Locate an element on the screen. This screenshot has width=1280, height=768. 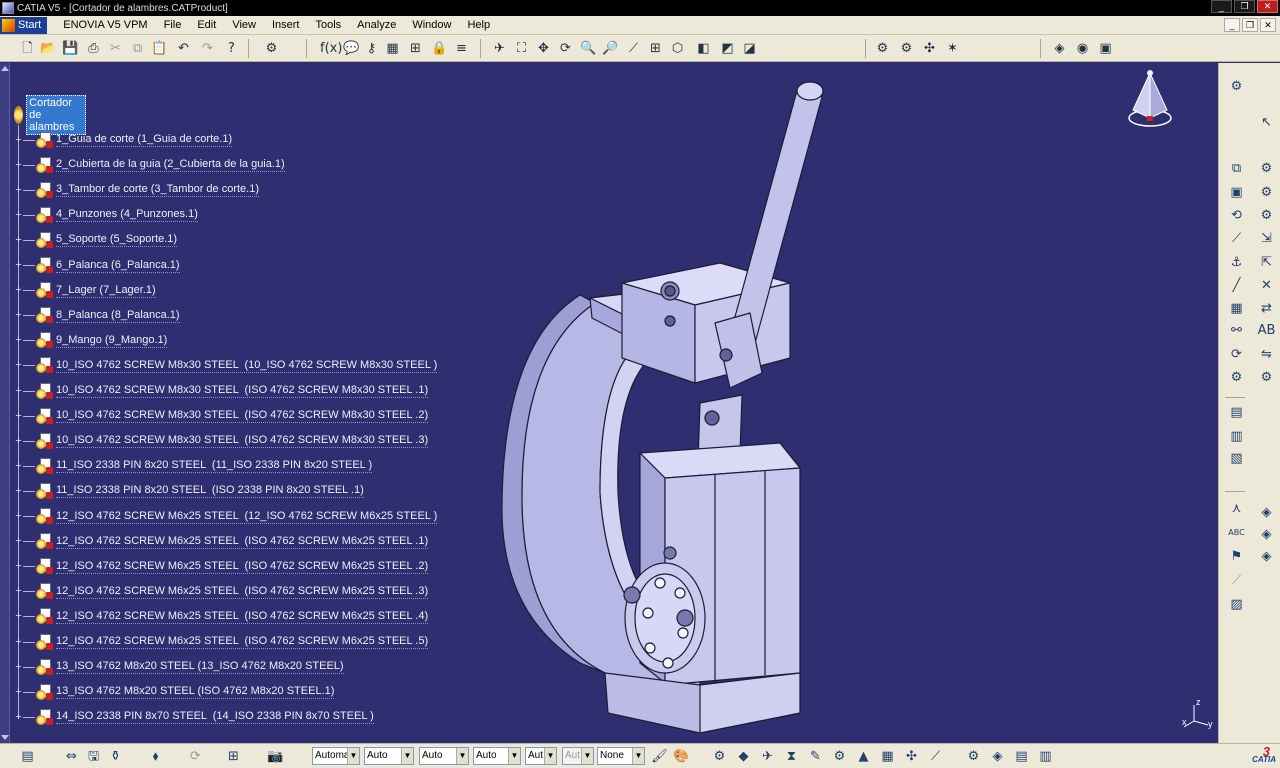
dmu-icon-4: ⧗ is located at coordinates (791, 756).